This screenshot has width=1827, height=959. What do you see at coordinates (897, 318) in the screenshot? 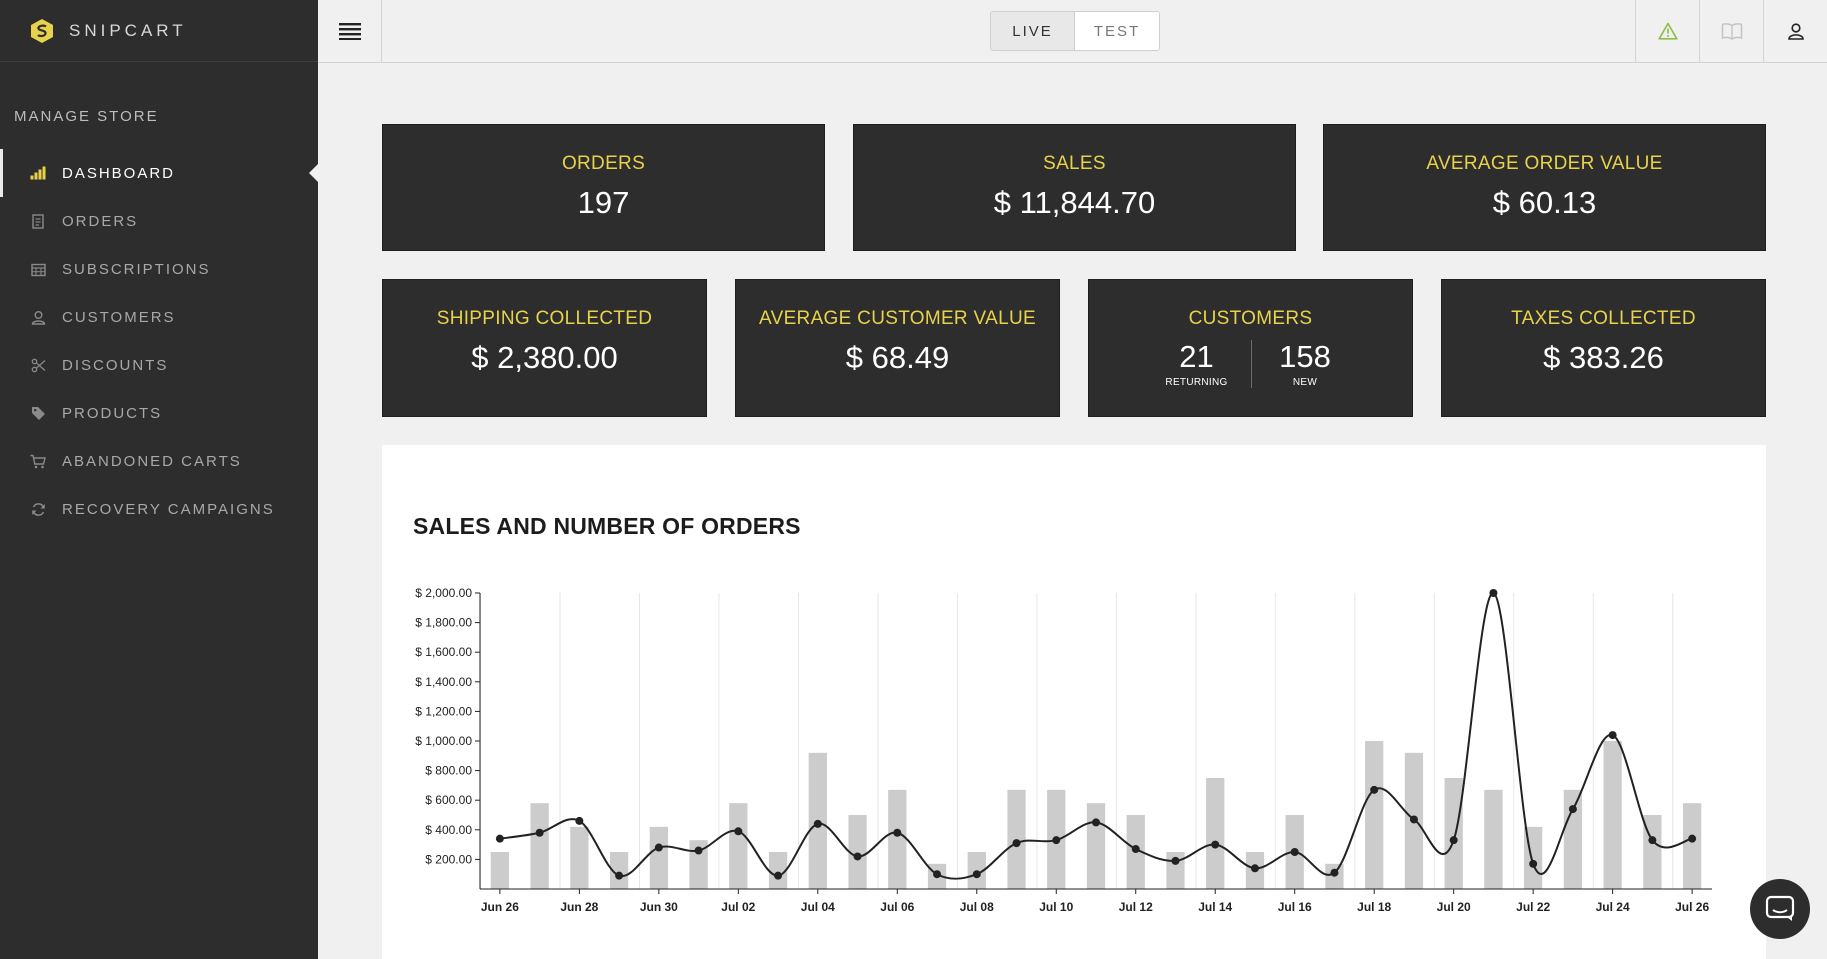
I see `acv-label: AVERAGE CUSTOMER VALUE` at bounding box center [897, 318].